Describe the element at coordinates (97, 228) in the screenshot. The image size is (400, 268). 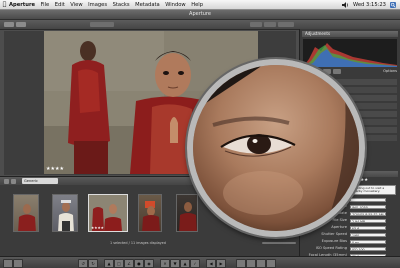
I see `thumbnail-rating: ★★★★` at that location.